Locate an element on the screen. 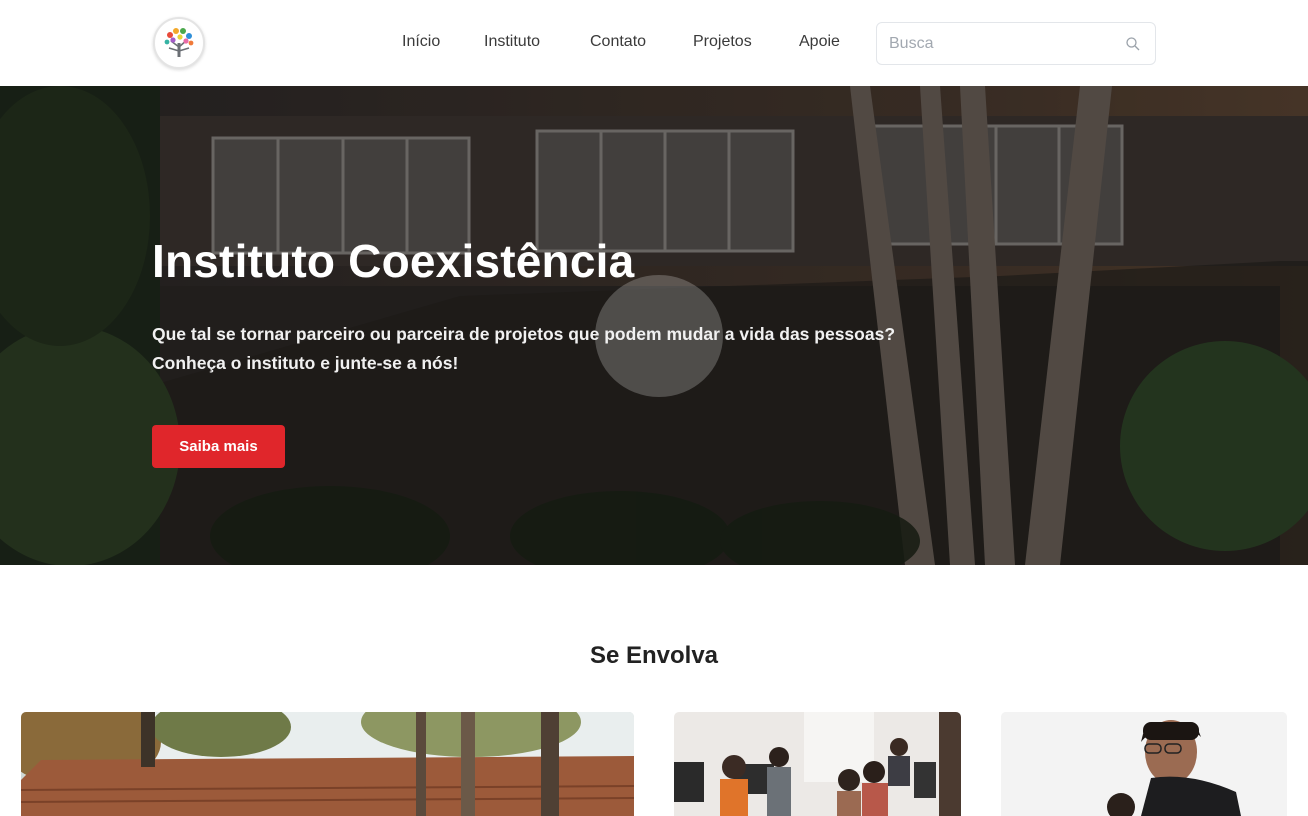 The width and height of the screenshot is (1308, 816). man-with-glasses-image is located at coordinates (1144, 764).